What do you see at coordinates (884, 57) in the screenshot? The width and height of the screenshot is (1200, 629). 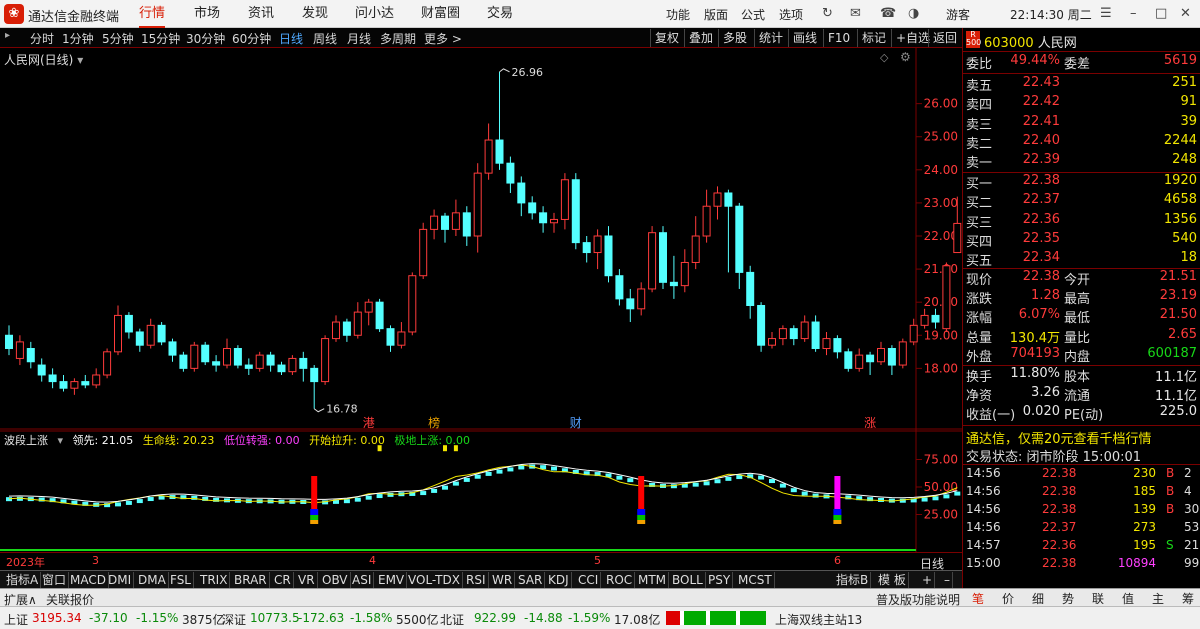 I see `diamond-icon: ◇` at bounding box center [884, 57].